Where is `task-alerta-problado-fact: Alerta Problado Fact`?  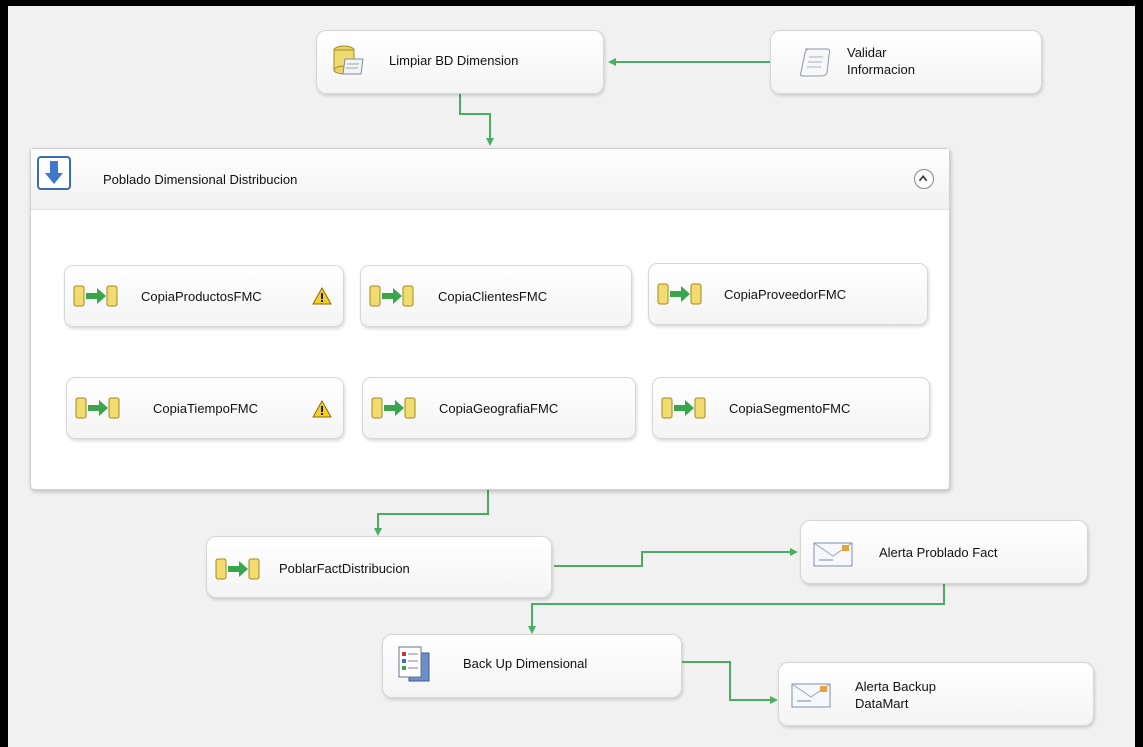
task-alerta-problado-fact: Alerta Problado Fact is located at coordinates (944, 552).